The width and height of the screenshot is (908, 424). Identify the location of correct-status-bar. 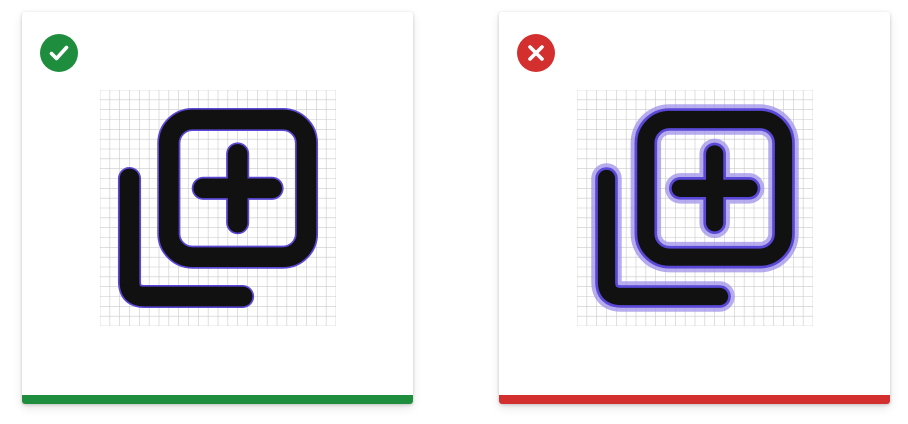
(217, 399).